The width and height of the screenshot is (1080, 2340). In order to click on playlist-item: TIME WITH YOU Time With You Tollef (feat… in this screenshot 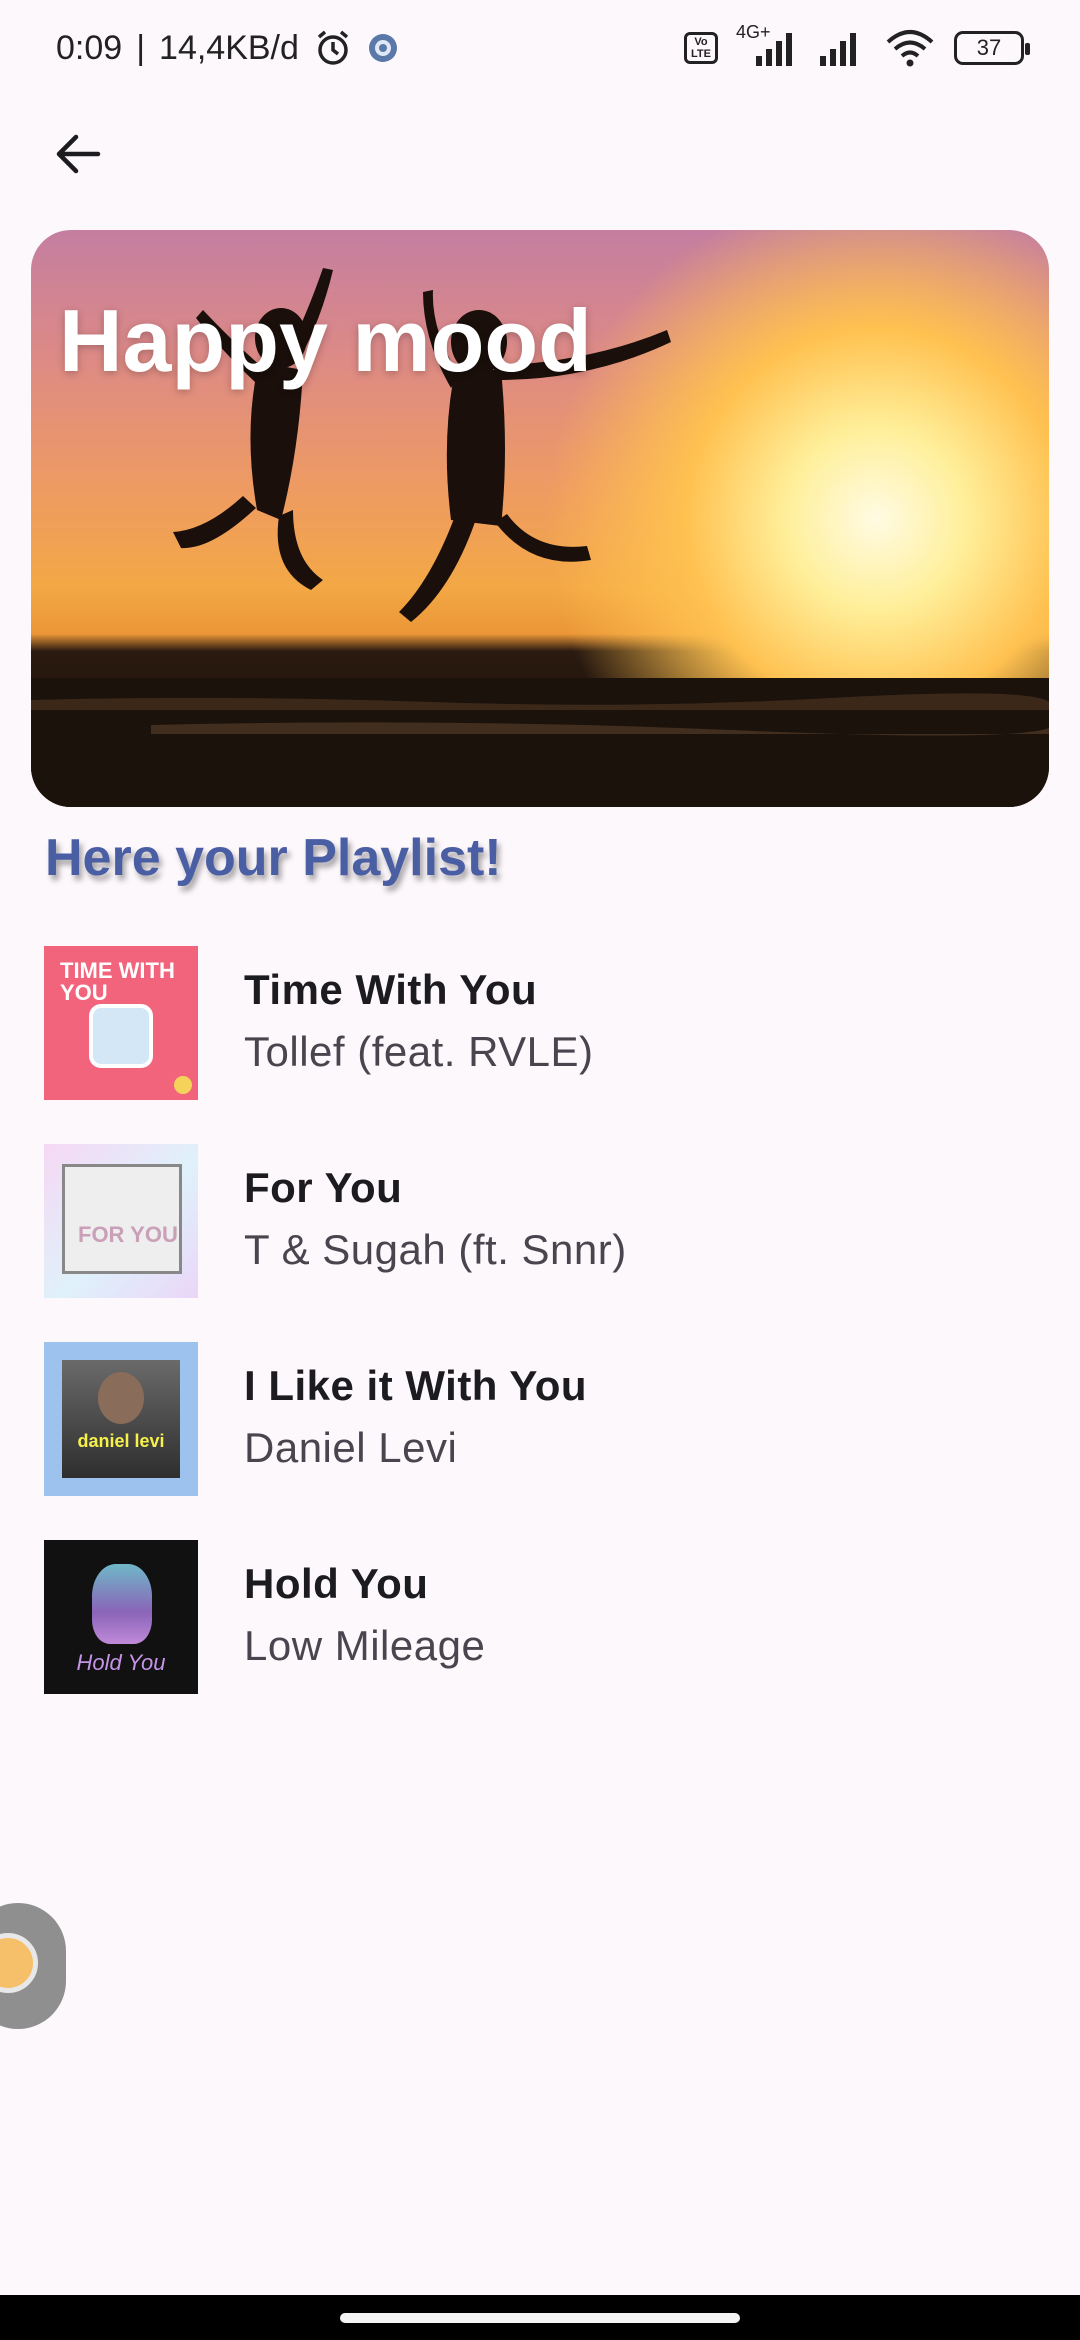, I will do `click(544, 1023)`.